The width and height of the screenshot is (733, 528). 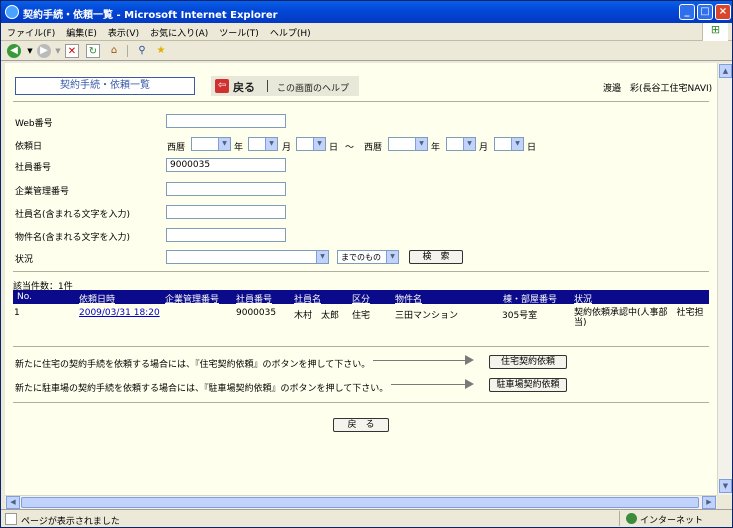 I want to click on status-bar: ページが表示されました インターネット, so click(x=366, y=518).